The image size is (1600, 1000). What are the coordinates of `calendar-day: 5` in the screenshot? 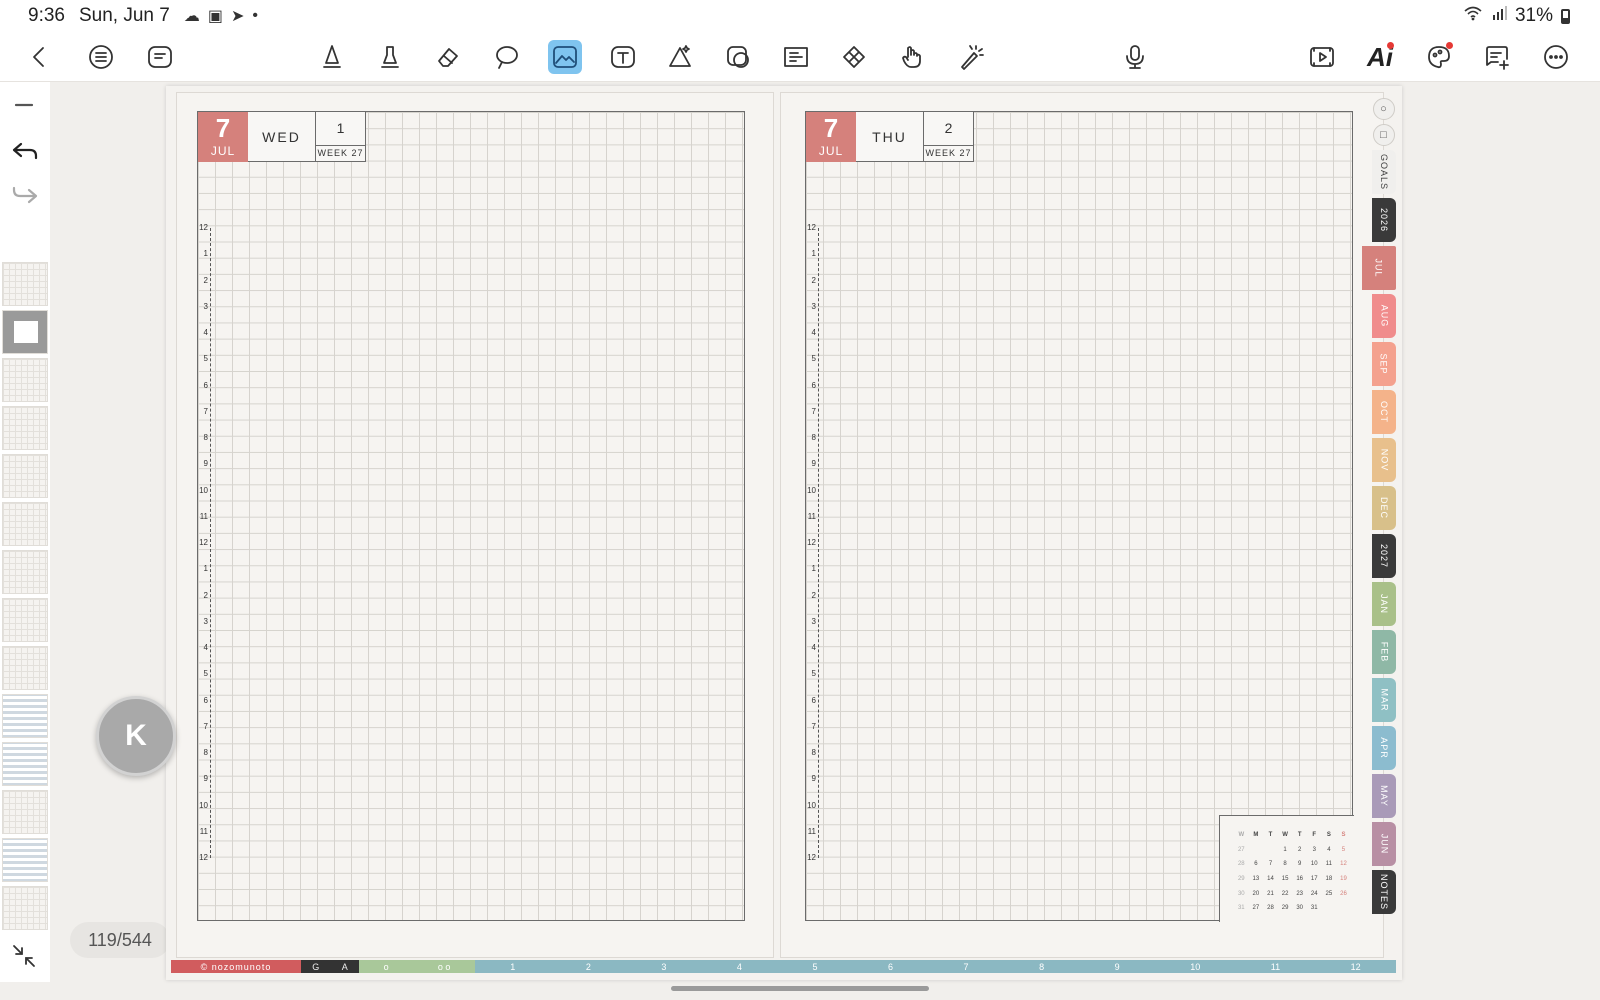 It's located at (1343, 850).